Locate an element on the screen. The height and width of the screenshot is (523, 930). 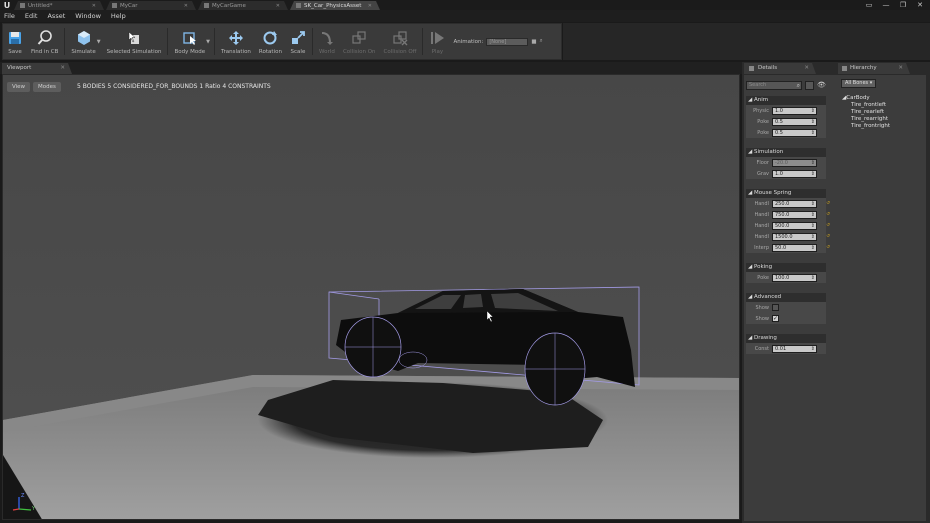
tree-node: Tire_frontleft is located at coordinates (866, 105).